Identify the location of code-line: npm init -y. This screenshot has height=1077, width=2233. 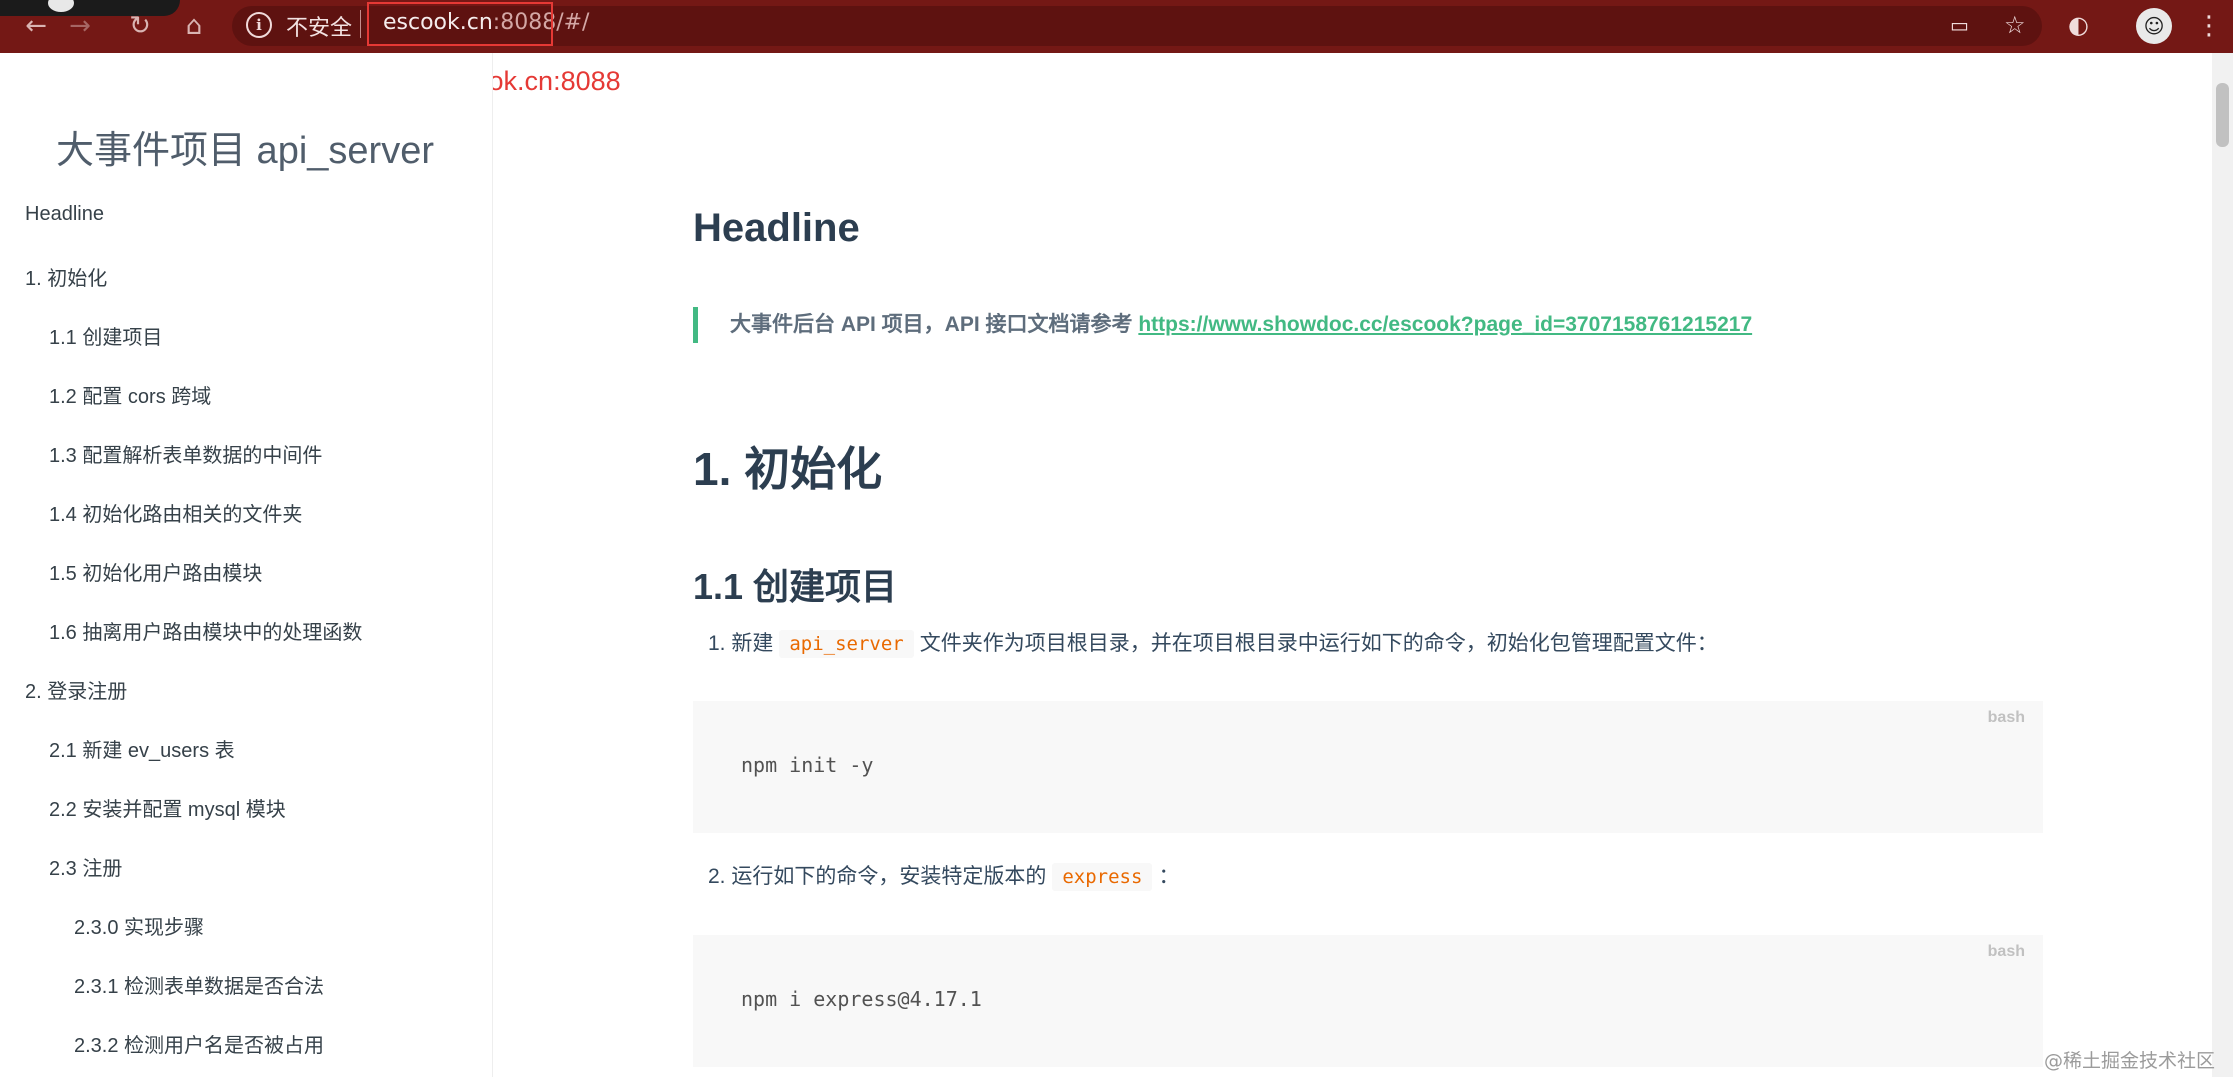
(807, 765).